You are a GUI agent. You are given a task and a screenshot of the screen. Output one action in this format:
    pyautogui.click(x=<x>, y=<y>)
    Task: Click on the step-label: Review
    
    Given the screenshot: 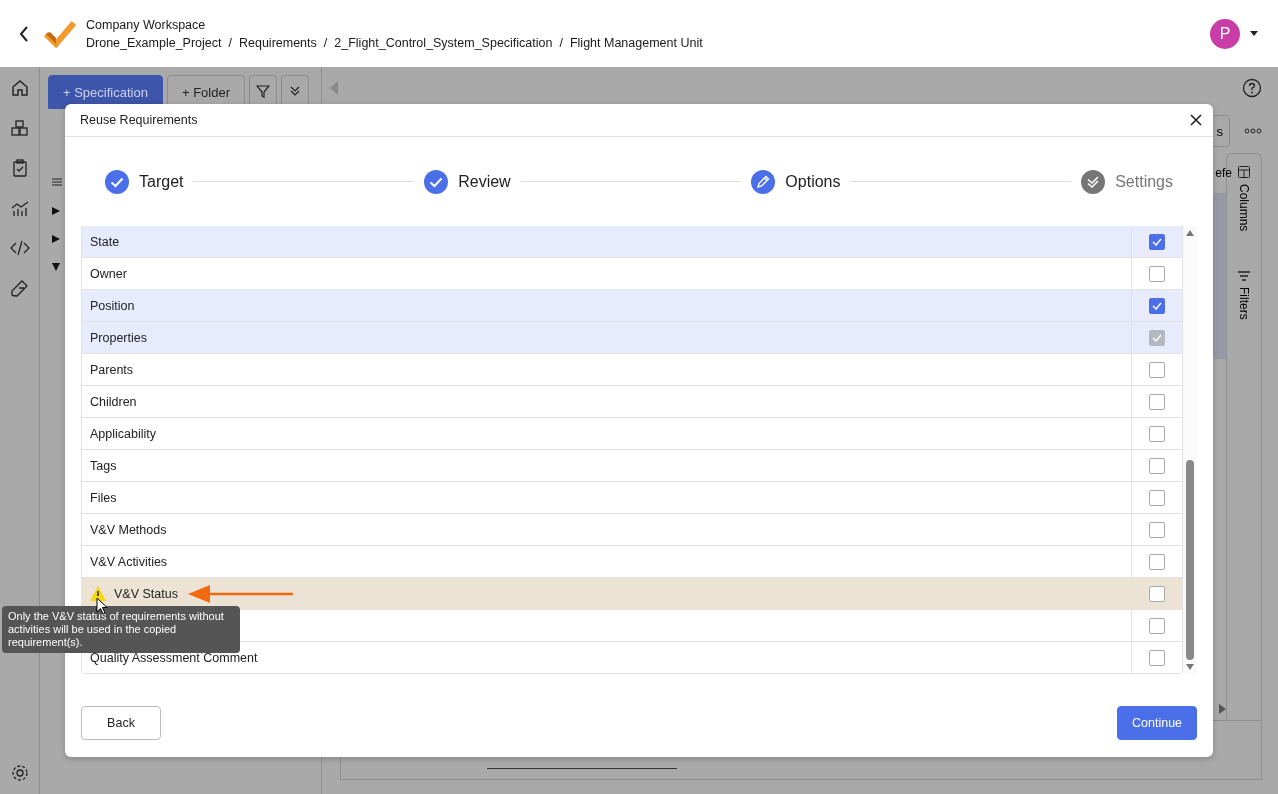 What is the action you would take?
    pyautogui.click(x=484, y=181)
    